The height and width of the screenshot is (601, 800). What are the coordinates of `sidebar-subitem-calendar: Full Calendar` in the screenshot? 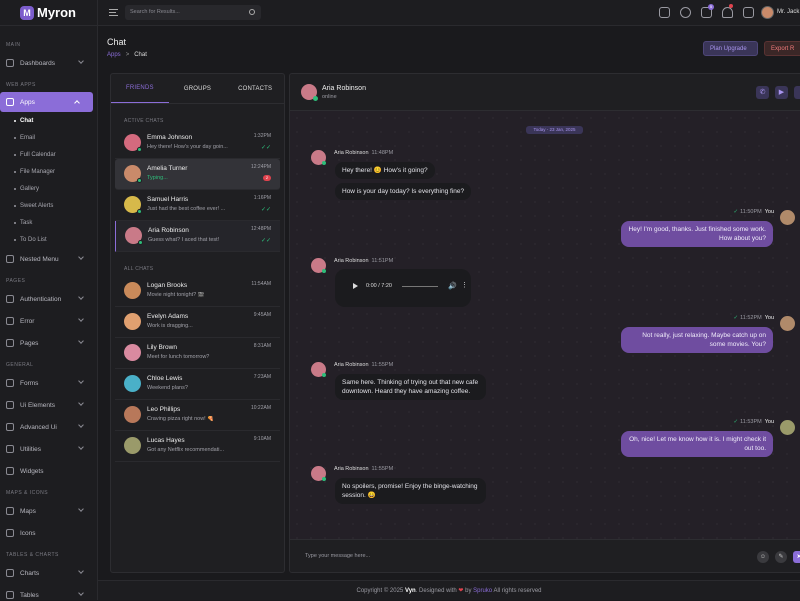 It's located at (48, 154).